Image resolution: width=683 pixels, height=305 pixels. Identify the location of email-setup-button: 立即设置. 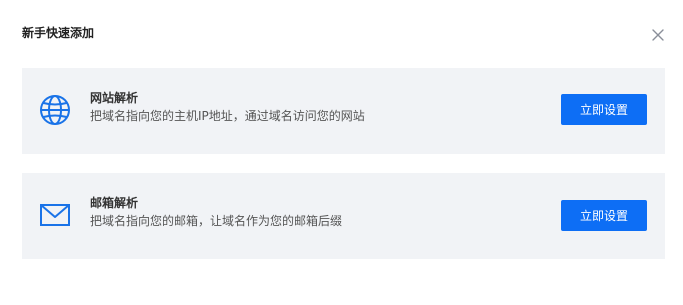
(604, 215).